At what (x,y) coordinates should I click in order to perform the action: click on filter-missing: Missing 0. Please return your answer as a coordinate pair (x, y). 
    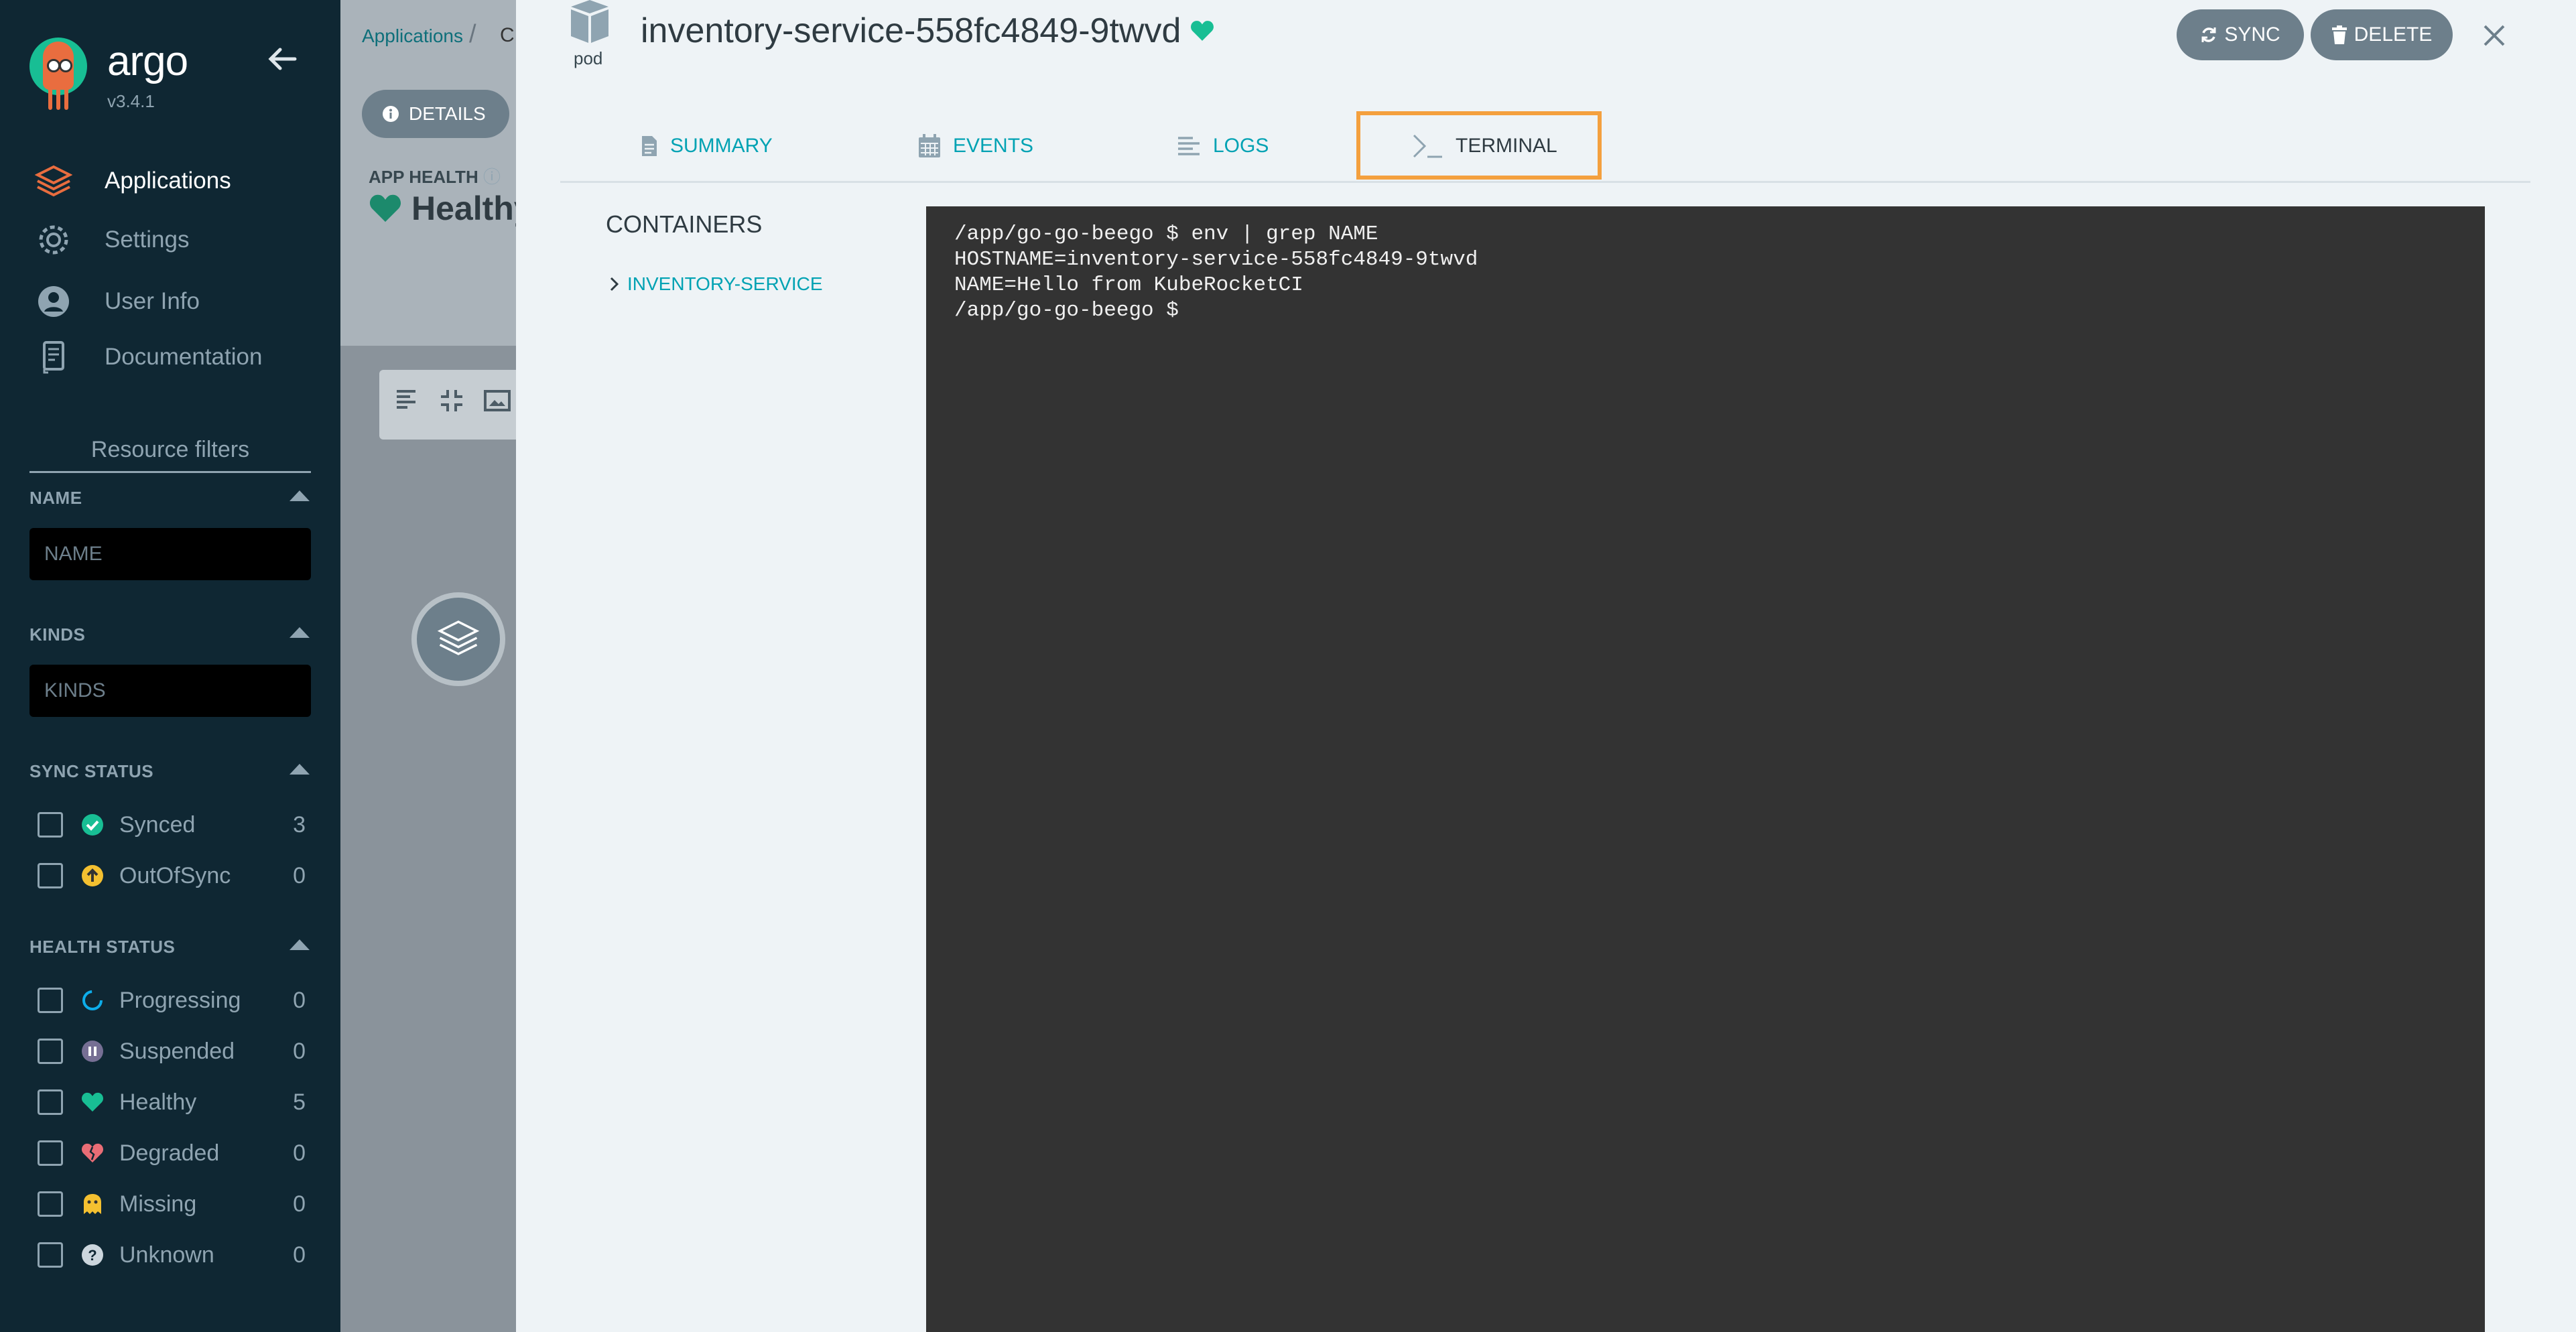
    Looking at the image, I should click on (172, 1204).